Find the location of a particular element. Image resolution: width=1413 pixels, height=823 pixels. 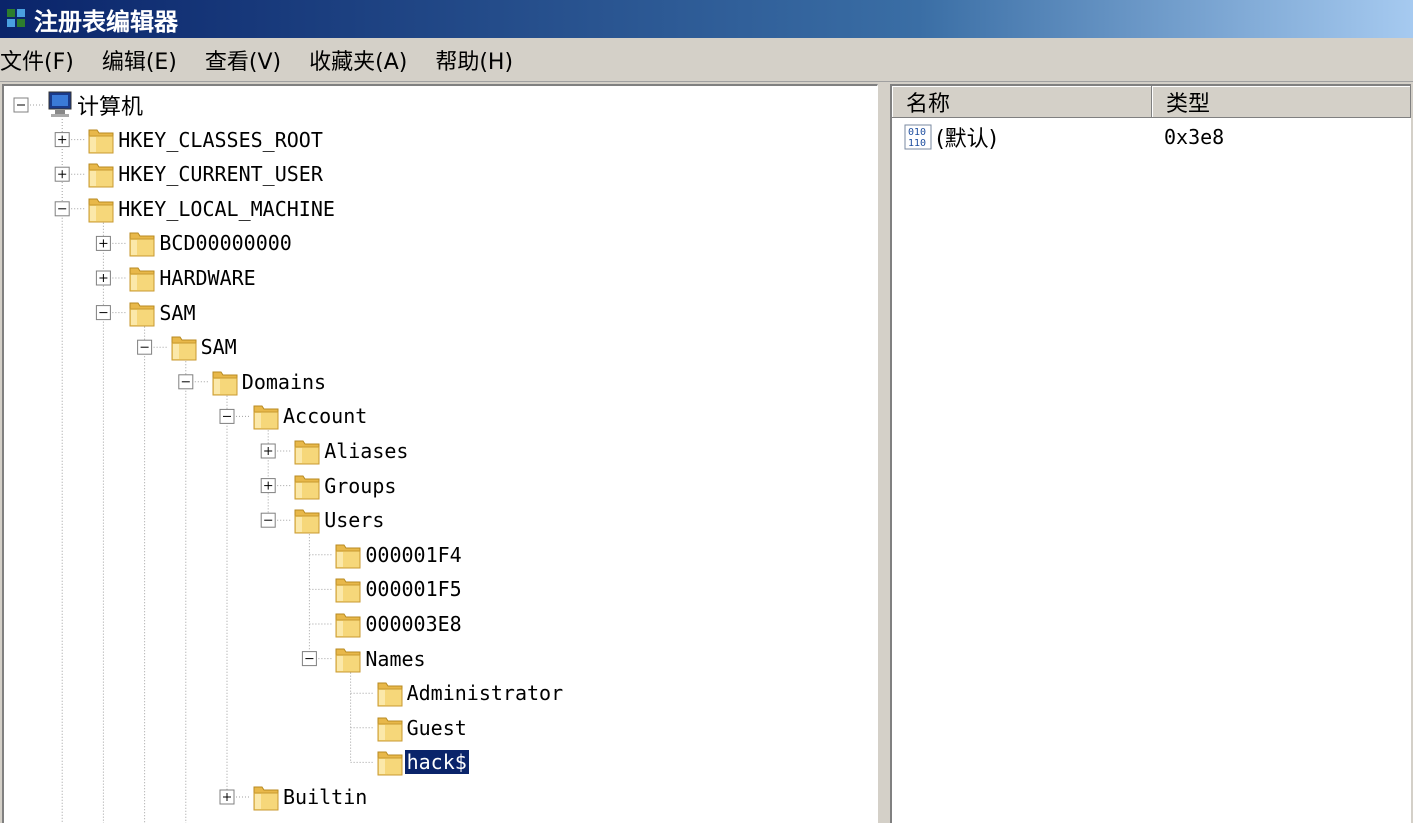

value-name-cell: 010 110 (默认) is located at coordinates (950, 137).